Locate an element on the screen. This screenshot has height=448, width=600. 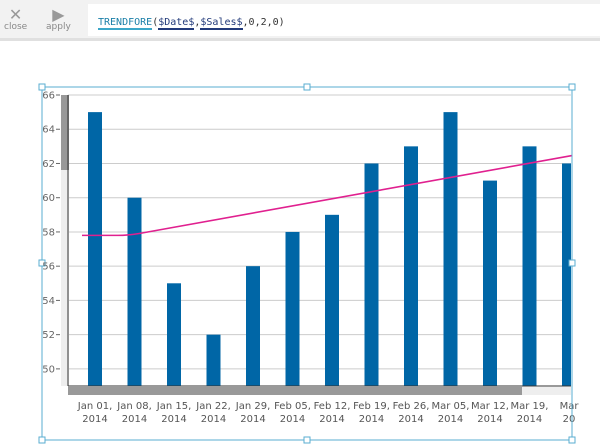
y-tick-label: 52 is located at coordinates (48, 335).